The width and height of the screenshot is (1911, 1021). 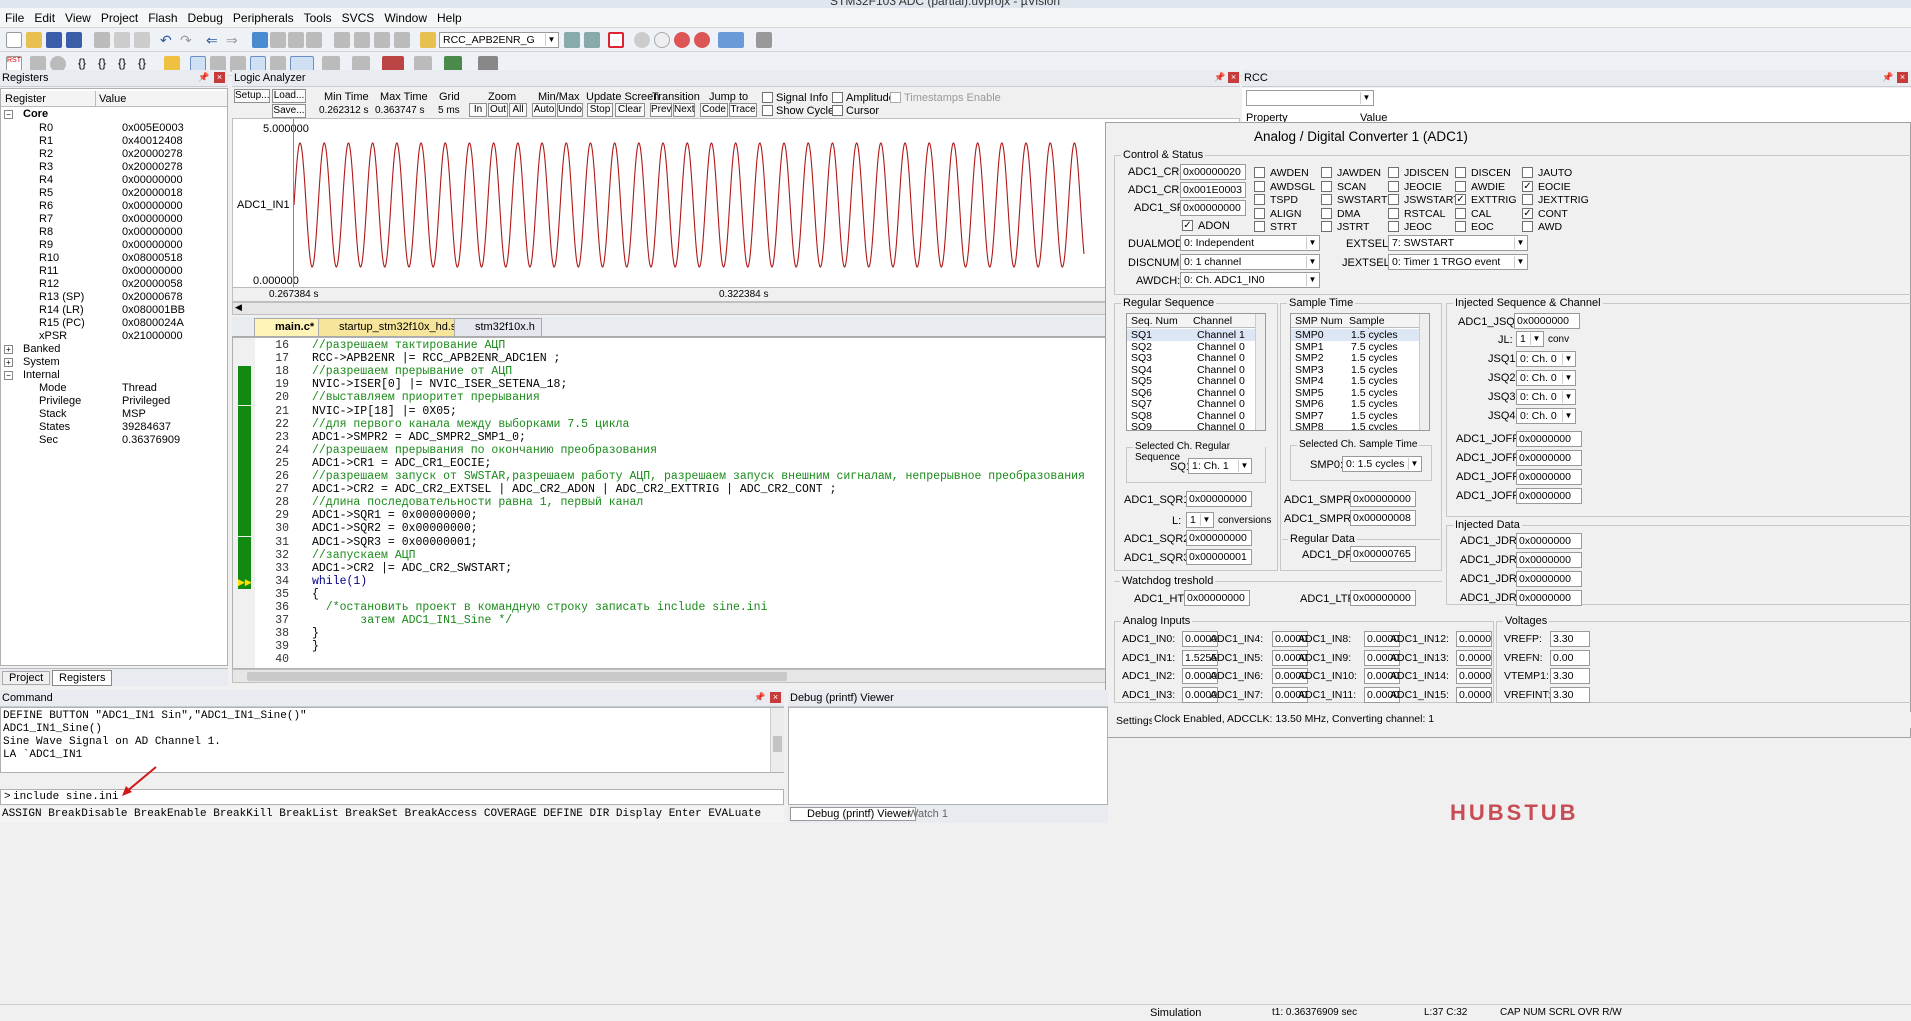 I want to click on find-in-files-icon, so click(x=428, y=40).